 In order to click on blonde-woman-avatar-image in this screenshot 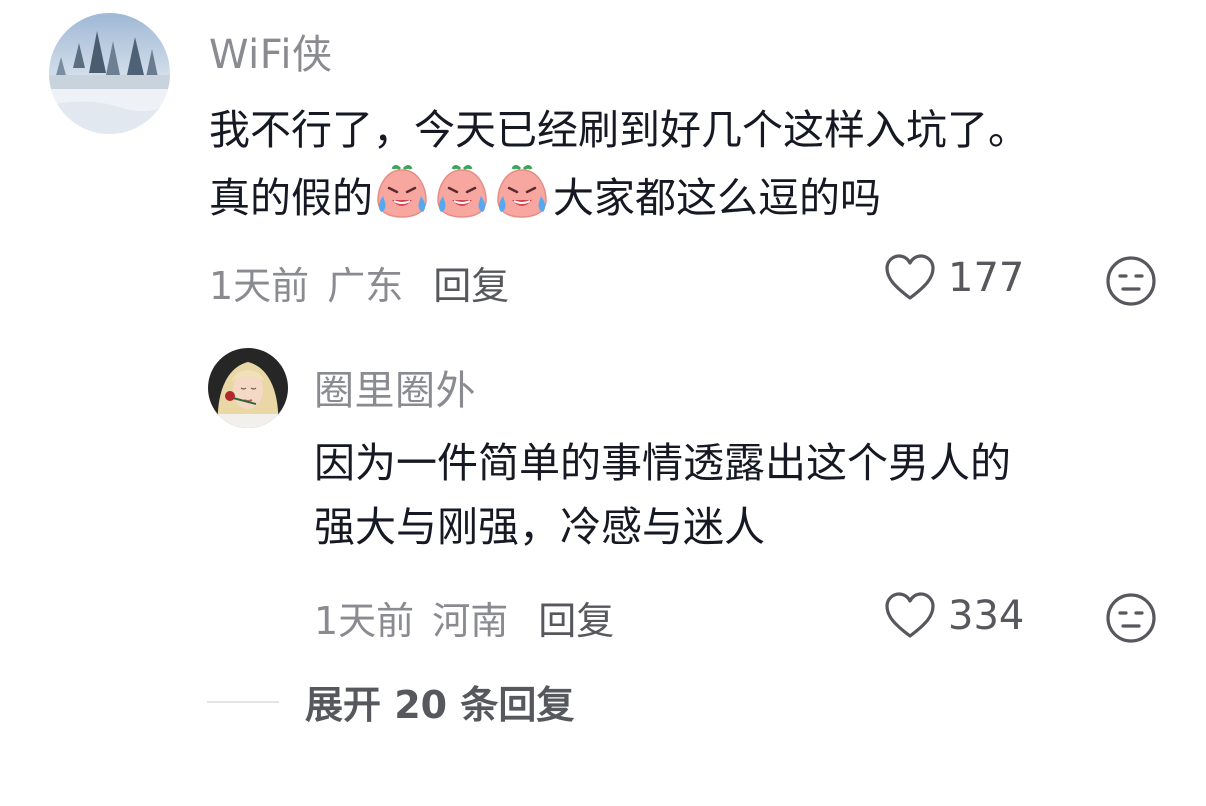, I will do `click(248, 388)`.